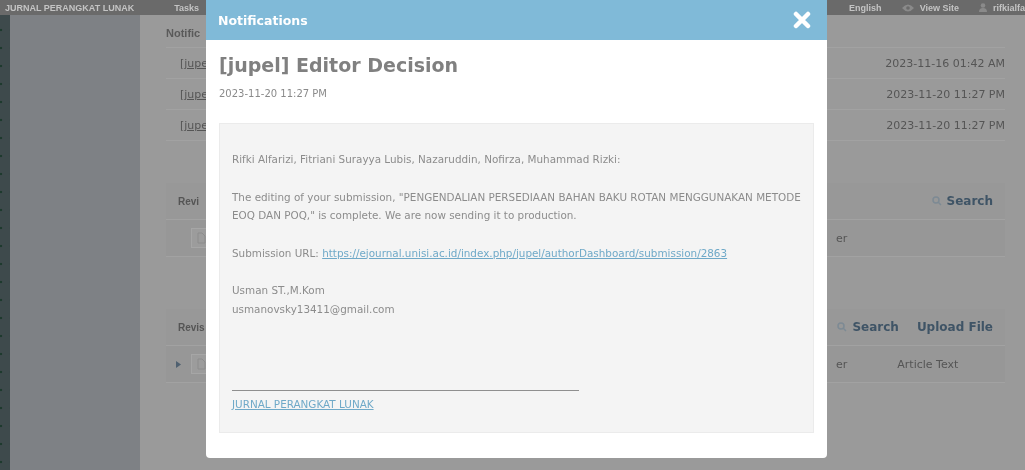  I want to click on view-site-link: View Site, so click(939, 7).